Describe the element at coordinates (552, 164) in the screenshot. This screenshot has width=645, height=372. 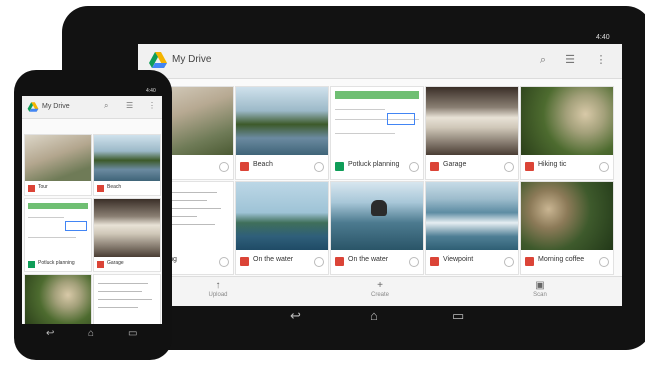
I see `file-name: Hiking tic` at that location.